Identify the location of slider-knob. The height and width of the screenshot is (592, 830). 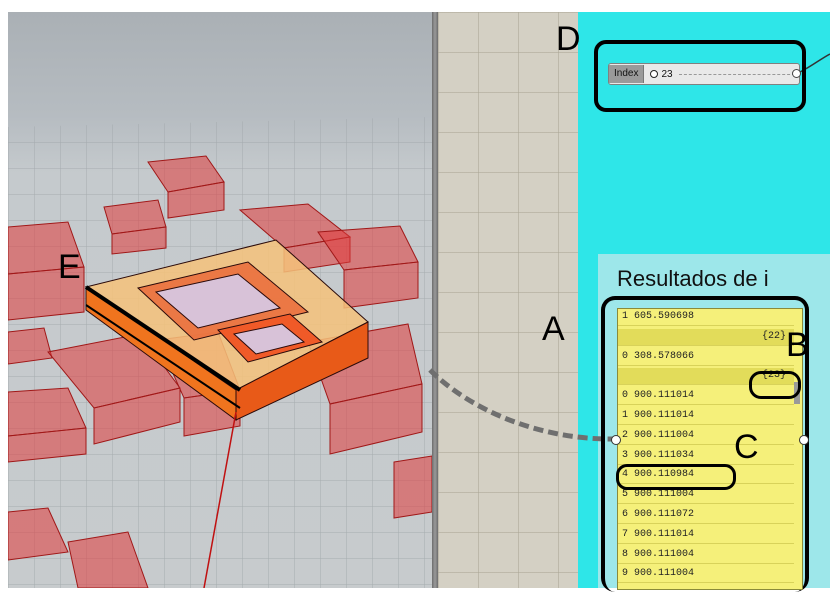
(654, 74).